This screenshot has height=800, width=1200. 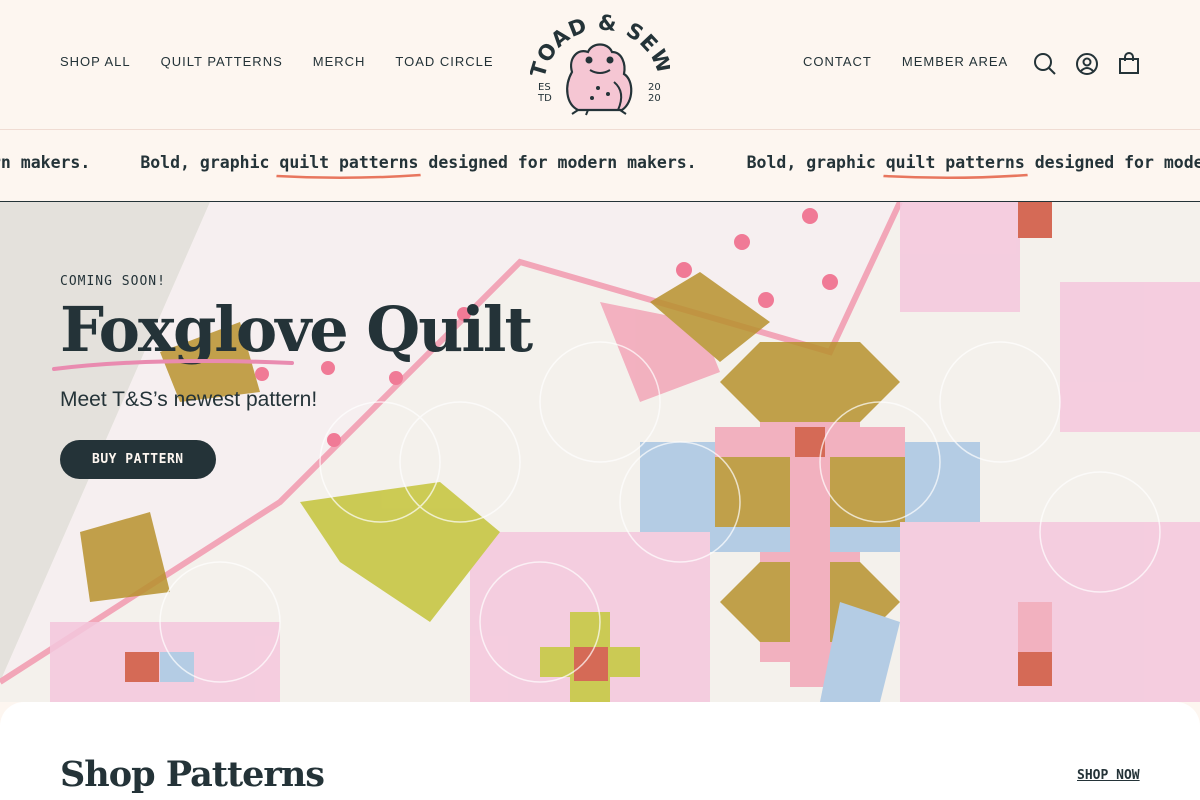 I want to click on search-icon, so click(x=1044, y=63).